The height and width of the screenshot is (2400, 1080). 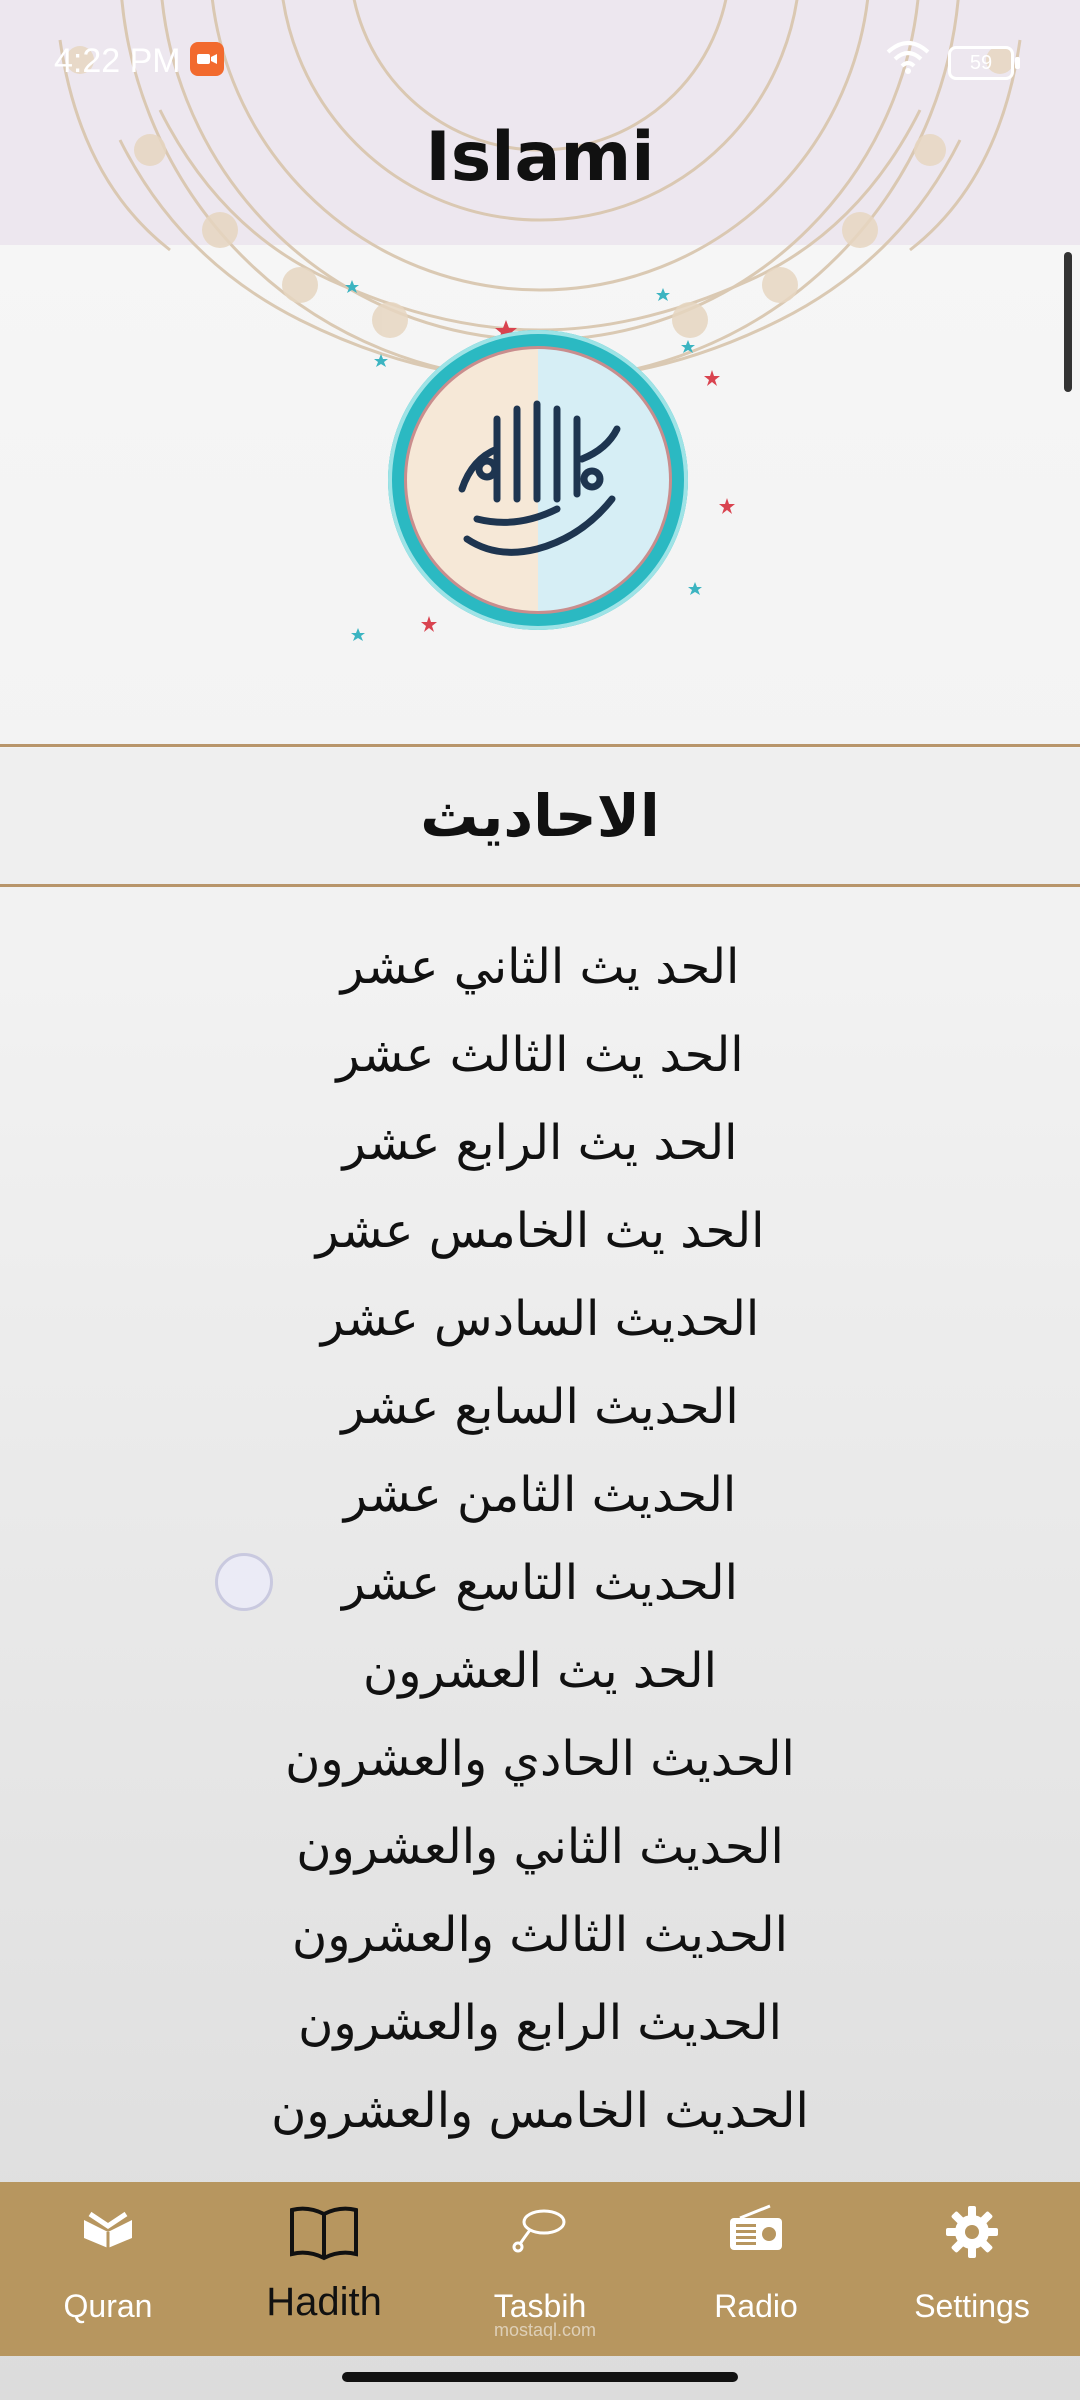 I want to click on nav-label-quran: Quran, so click(x=108, y=2306).